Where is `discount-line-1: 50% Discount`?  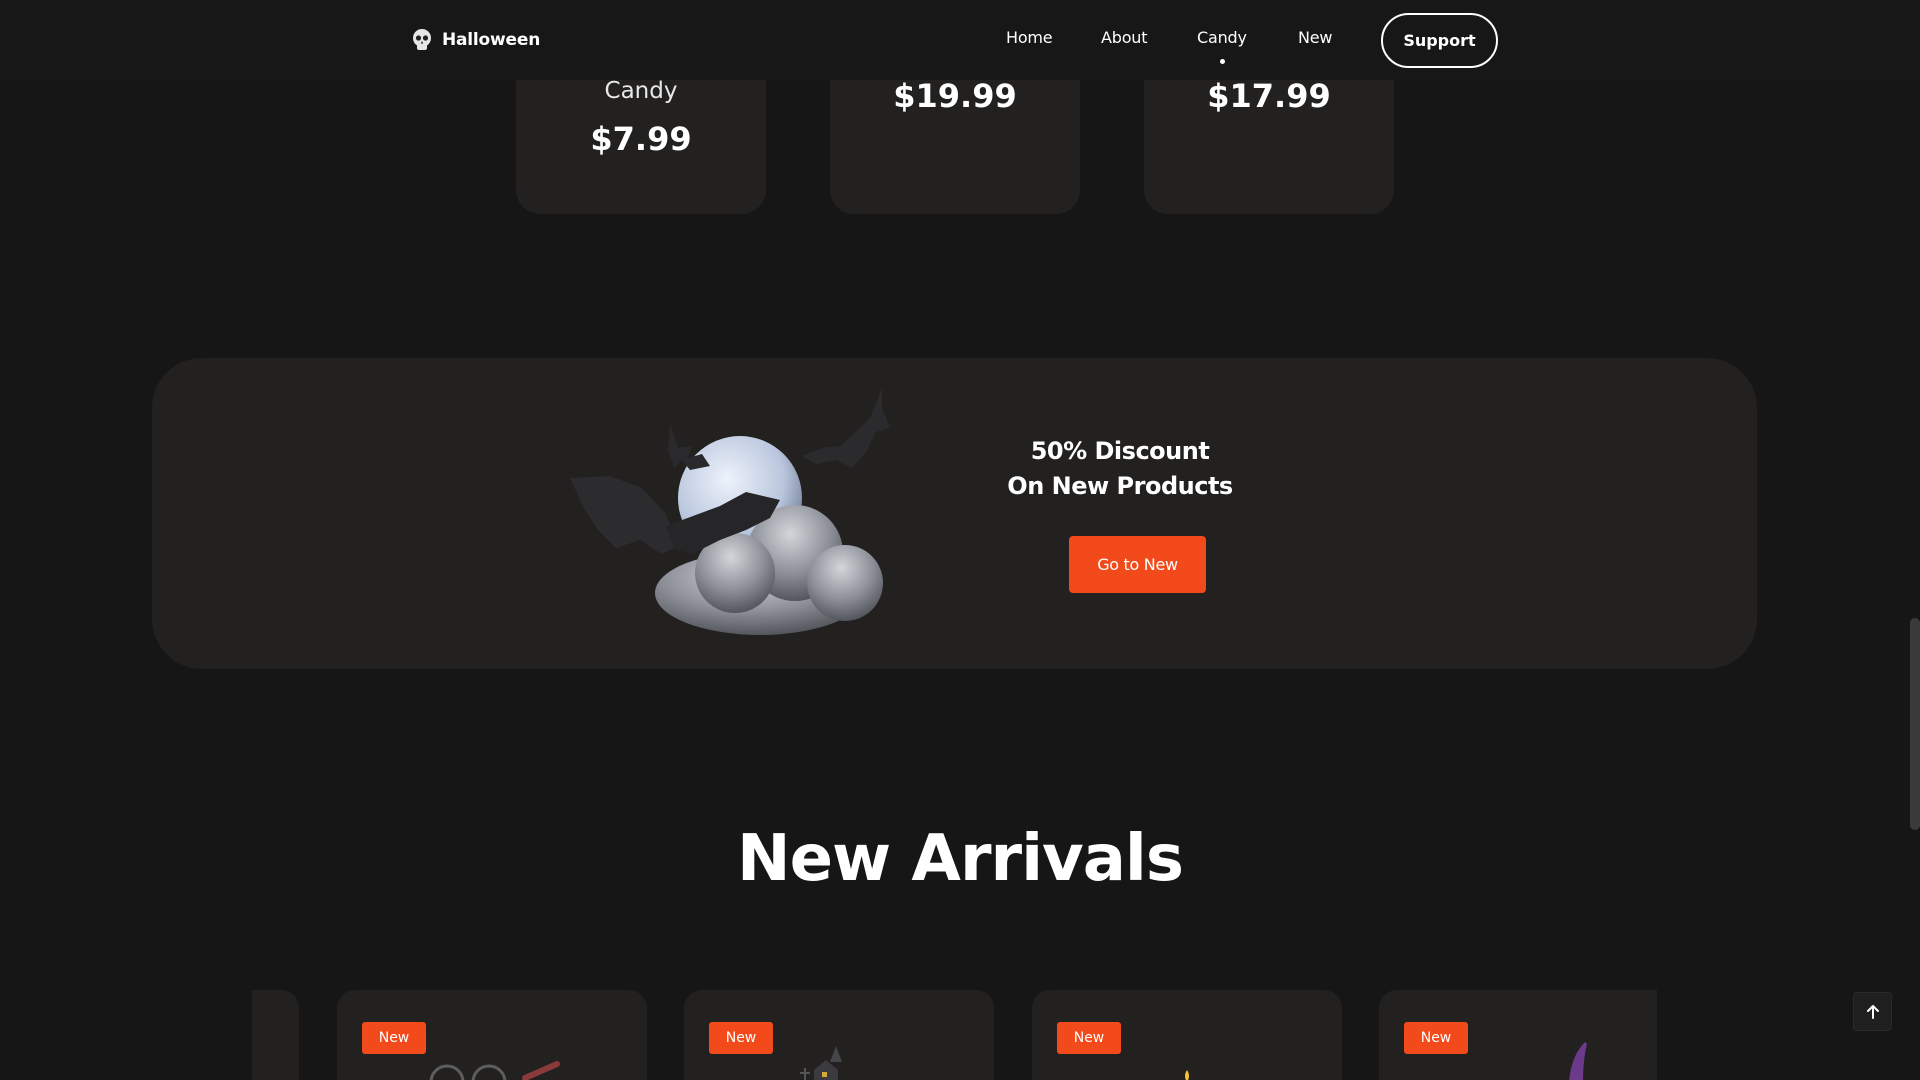 discount-line-1: 50% Discount is located at coordinates (1120, 451).